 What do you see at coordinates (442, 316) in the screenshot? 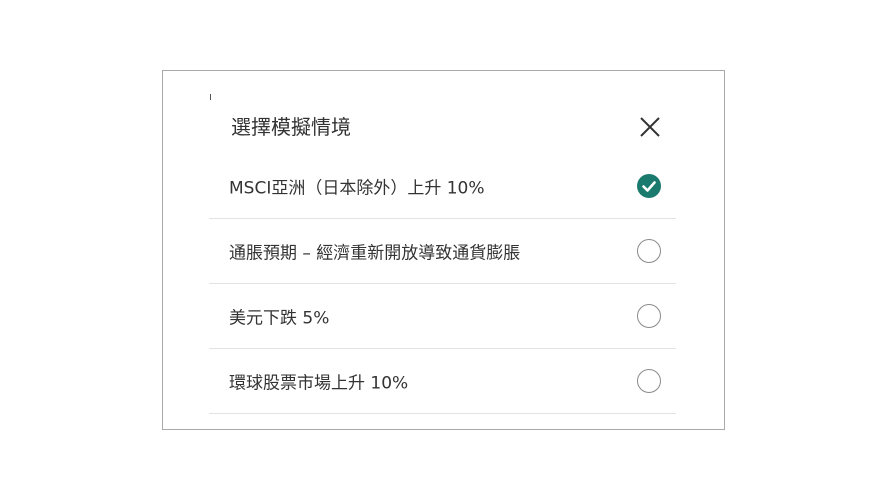
I see `scenario-option: 美元下跌 5%` at bounding box center [442, 316].